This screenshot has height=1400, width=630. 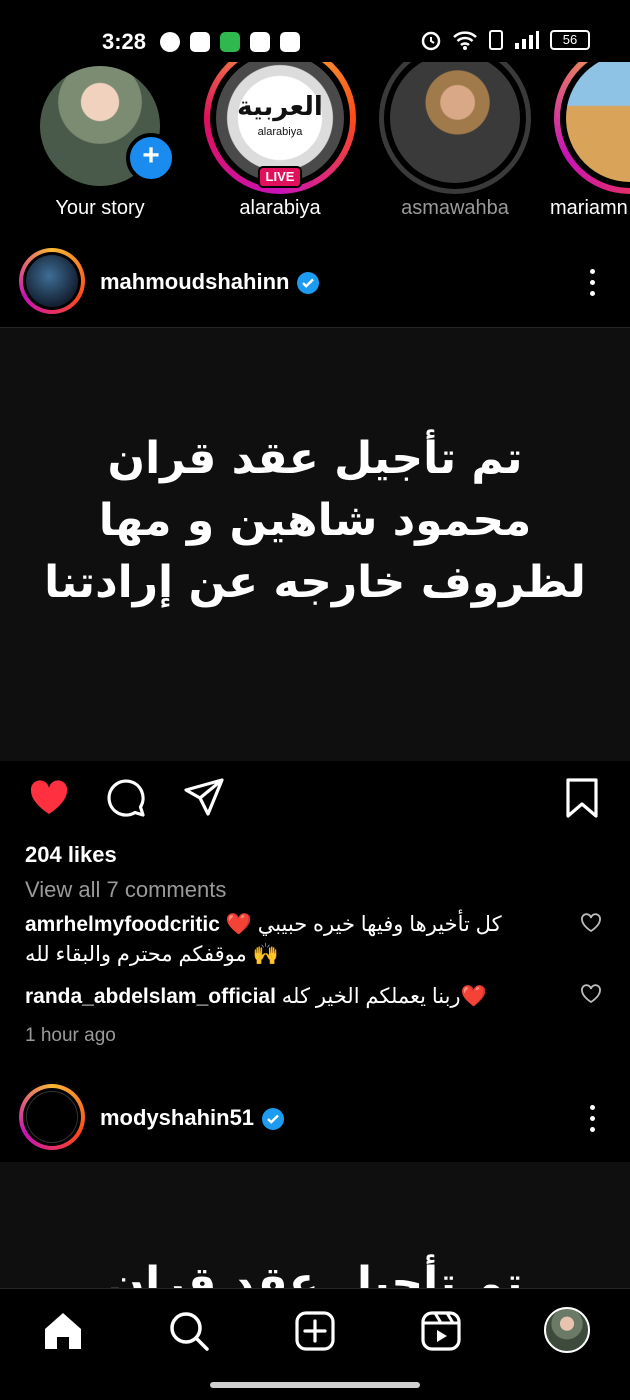 I want to click on create-post-icon, so click(x=315, y=1331).